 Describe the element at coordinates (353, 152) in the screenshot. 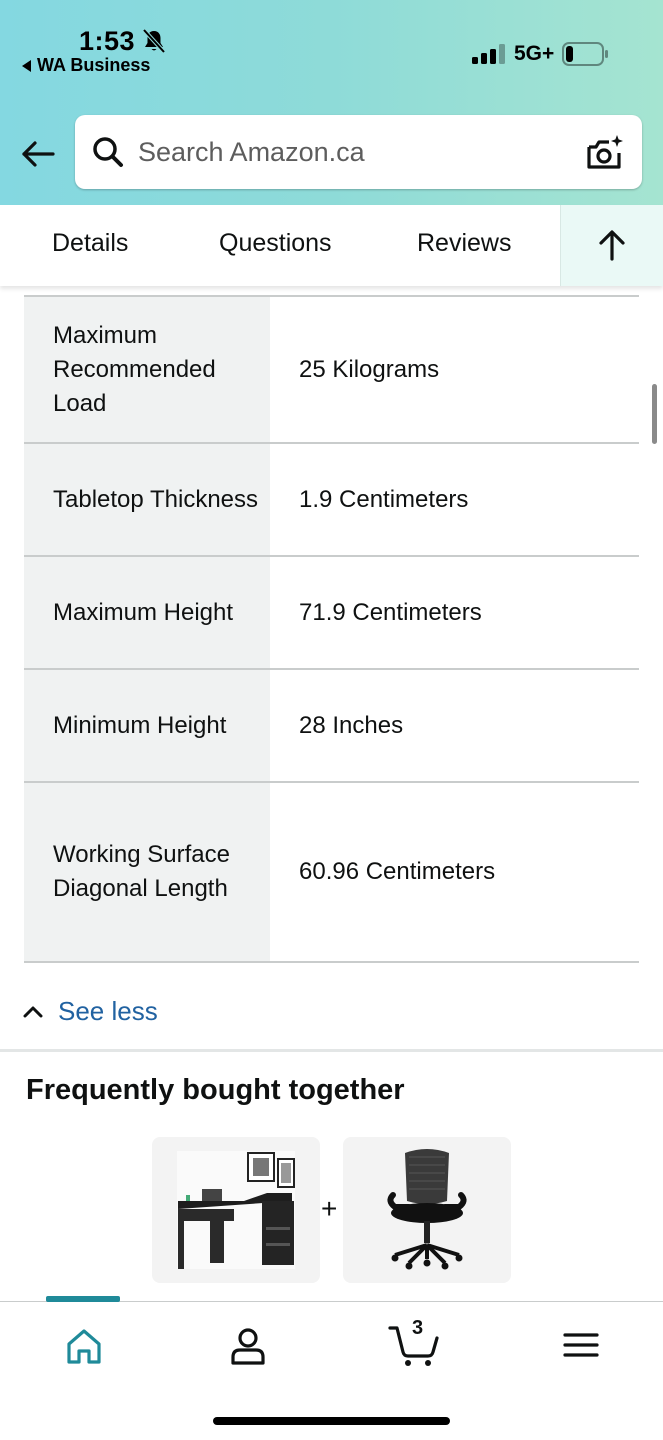

I see `search-input` at that location.